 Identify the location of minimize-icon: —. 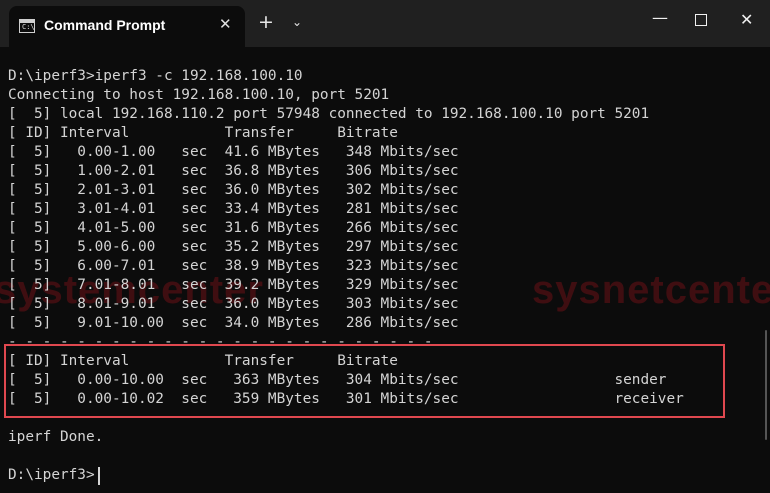
(660, 17).